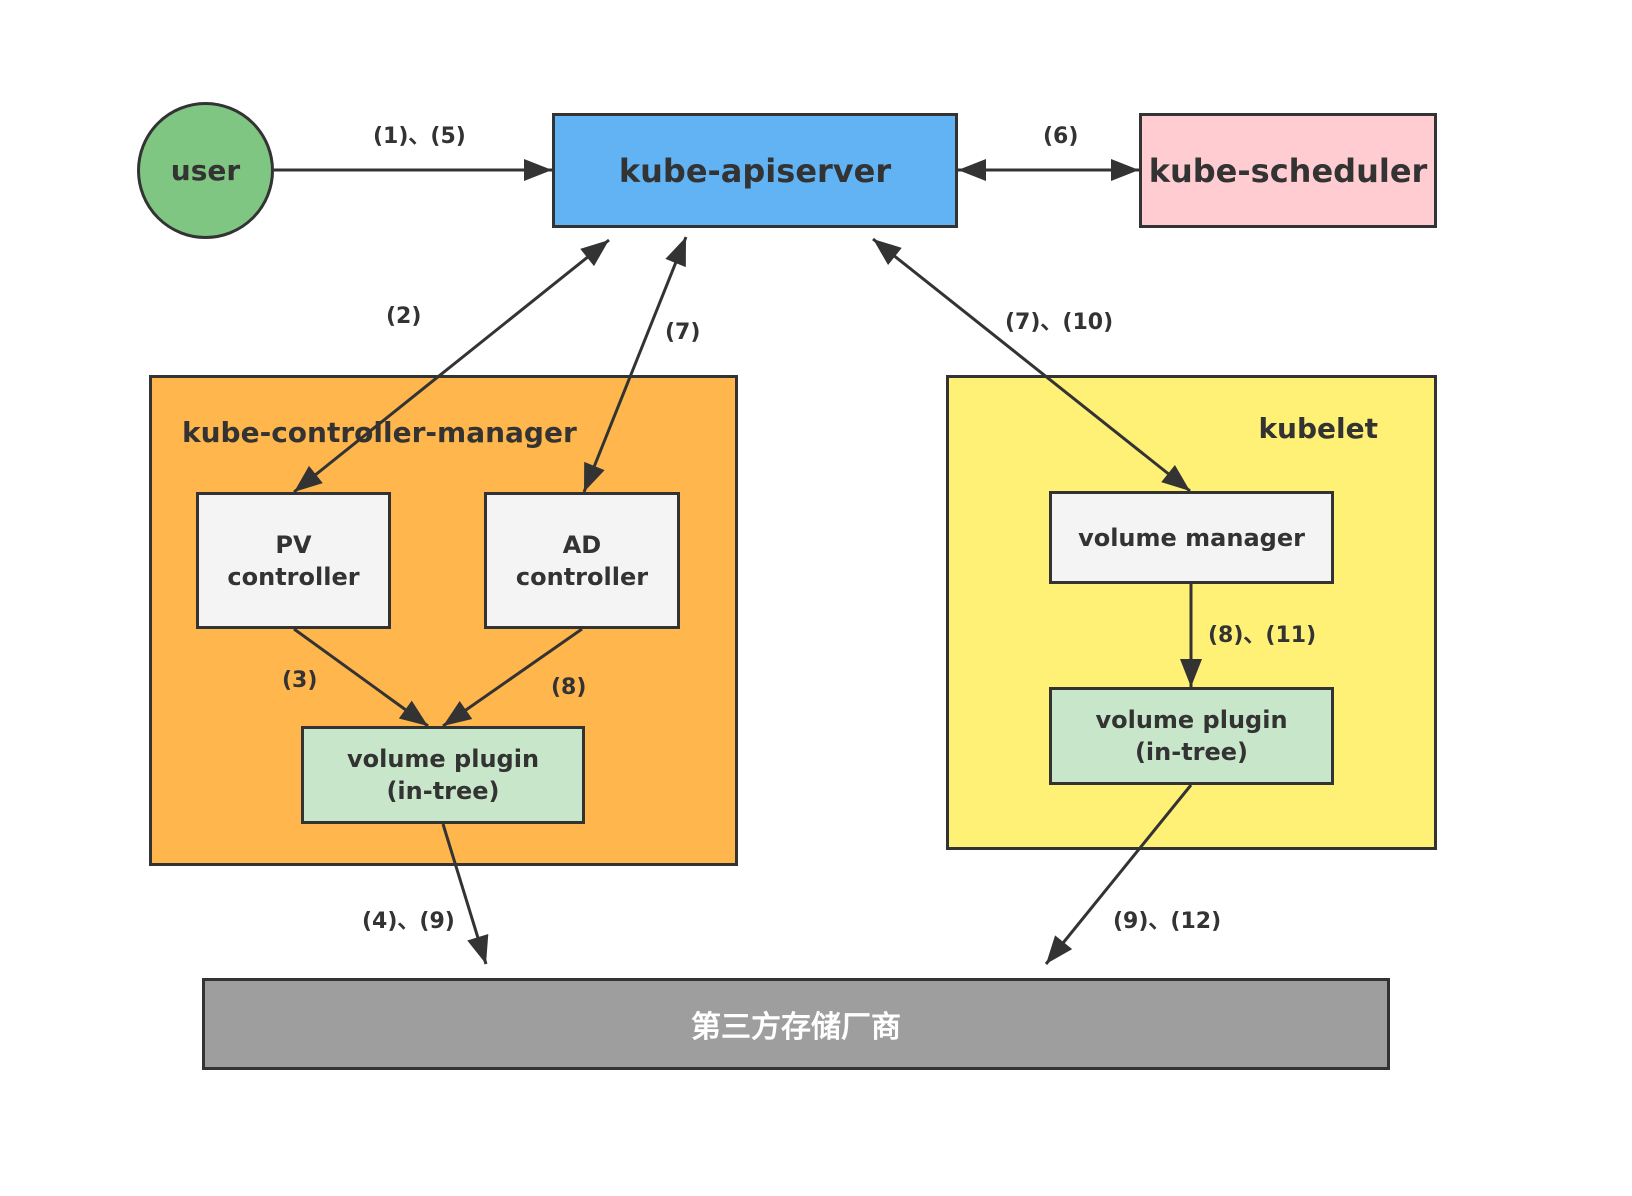 The width and height of the screenshot is (1632, 1196). What do you see at coordinates (1061, 136) in the screenshot?
I see `edge-label-apiserver-scheduler: (6)` at bounding box center [1061, 136].